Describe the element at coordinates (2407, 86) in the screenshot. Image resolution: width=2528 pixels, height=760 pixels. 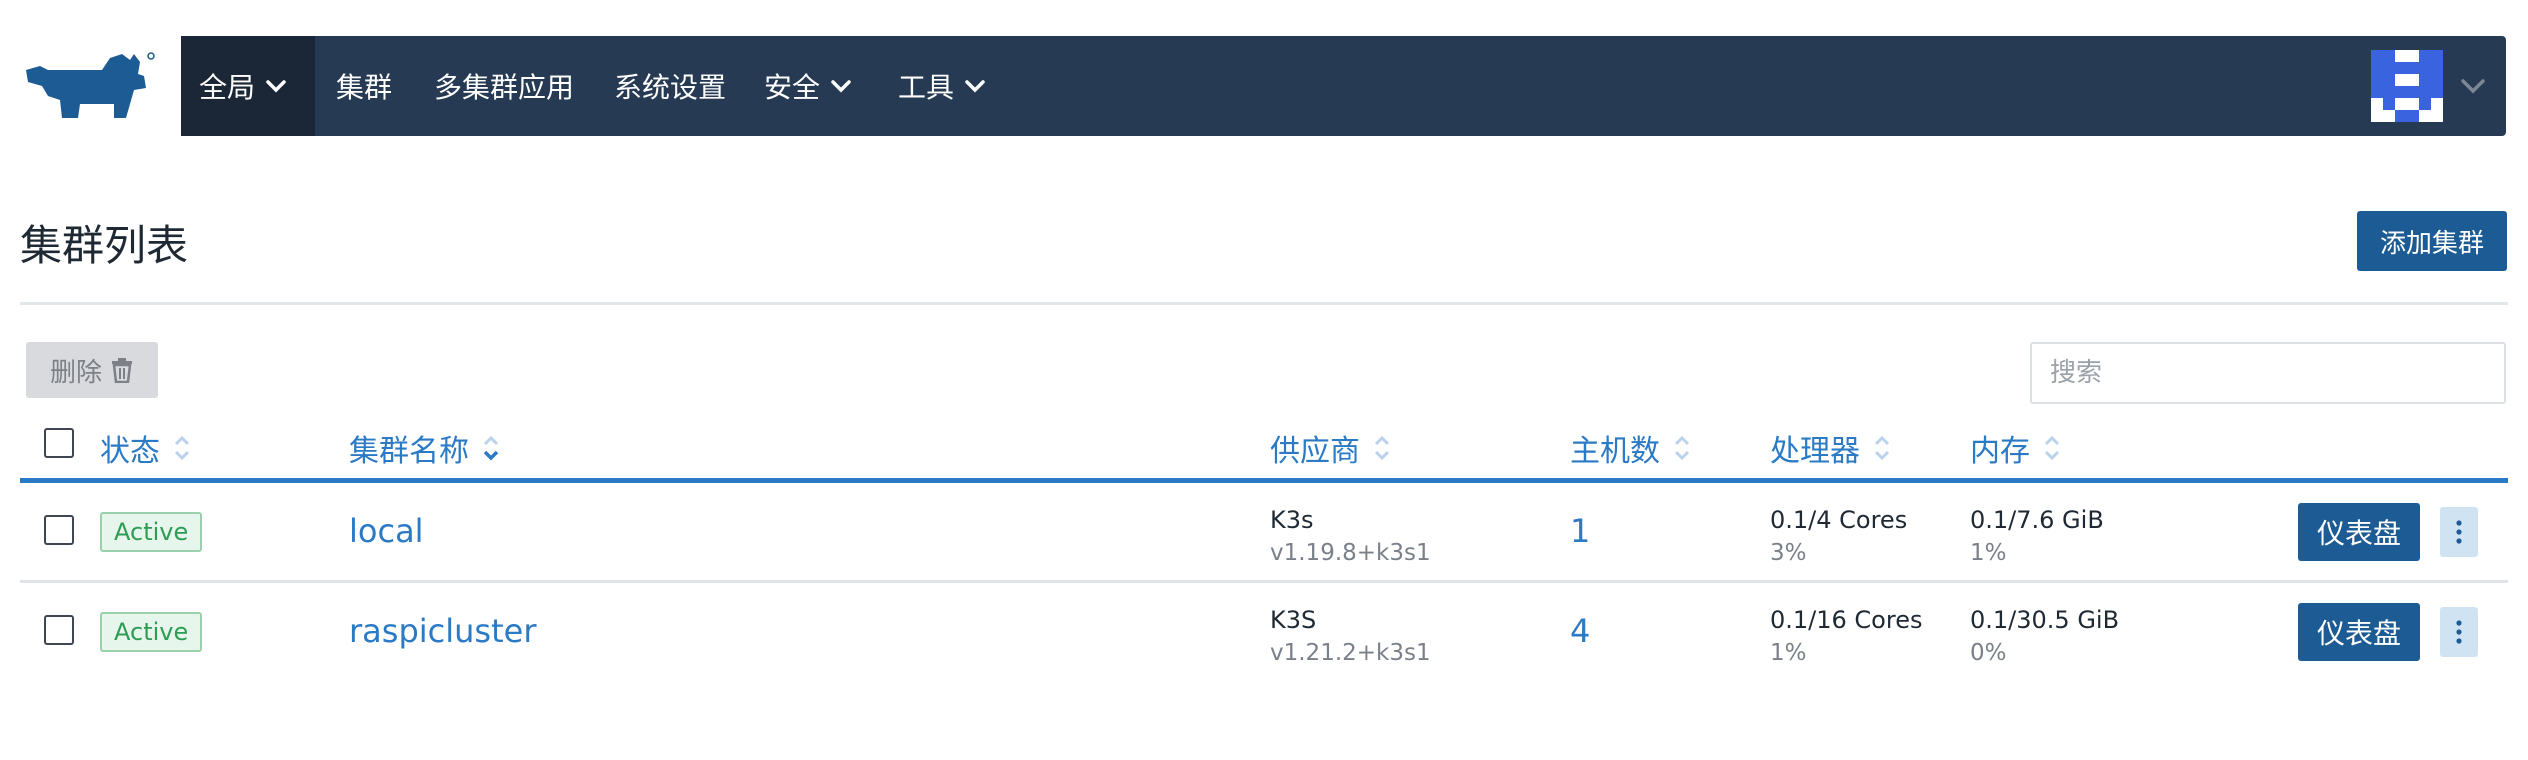
I see `user-avatar-icon` at that location.